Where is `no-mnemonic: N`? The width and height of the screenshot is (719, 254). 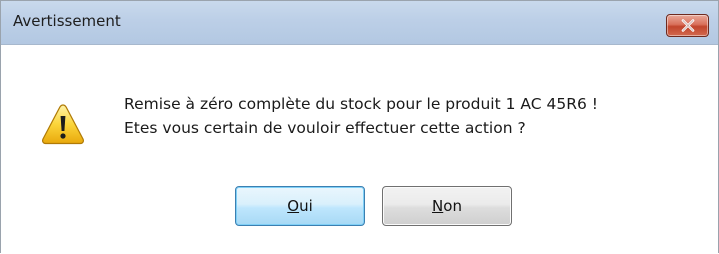 no-mnemonic: N is located at coordinates (438, 206).